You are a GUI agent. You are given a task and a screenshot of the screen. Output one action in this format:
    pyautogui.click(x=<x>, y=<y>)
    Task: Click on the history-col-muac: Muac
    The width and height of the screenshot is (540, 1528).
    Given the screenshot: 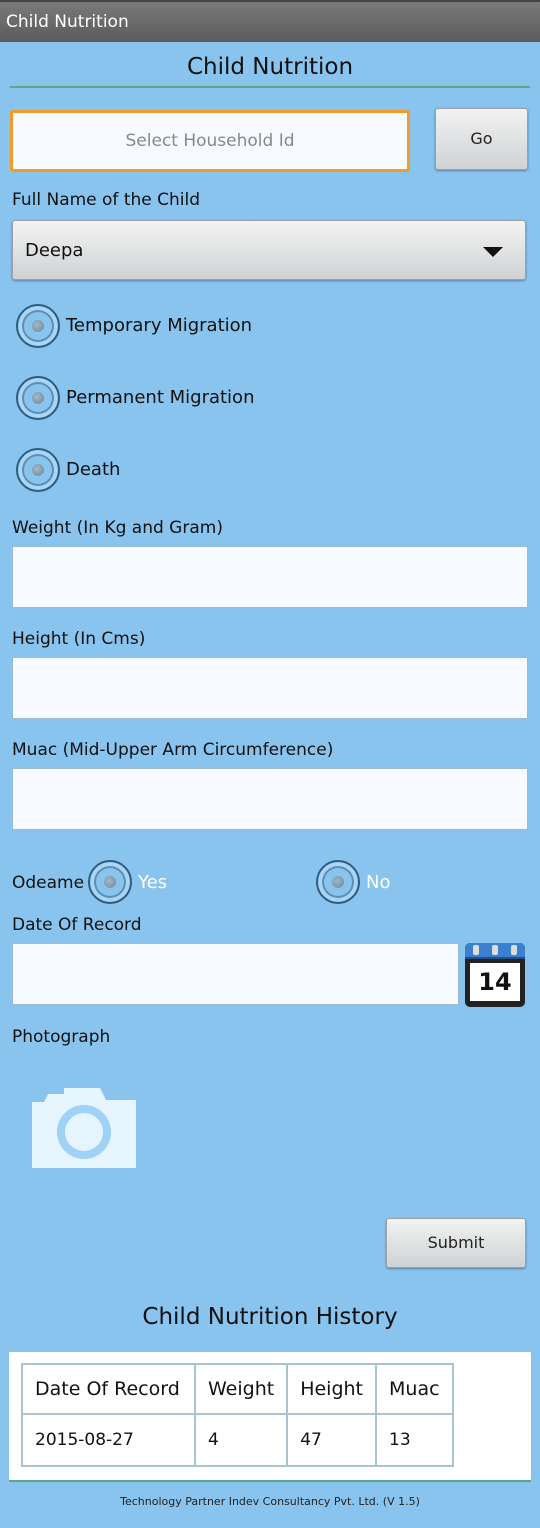 What is the action you would take?
    pyautogui.click(x=414, y=1389)
    